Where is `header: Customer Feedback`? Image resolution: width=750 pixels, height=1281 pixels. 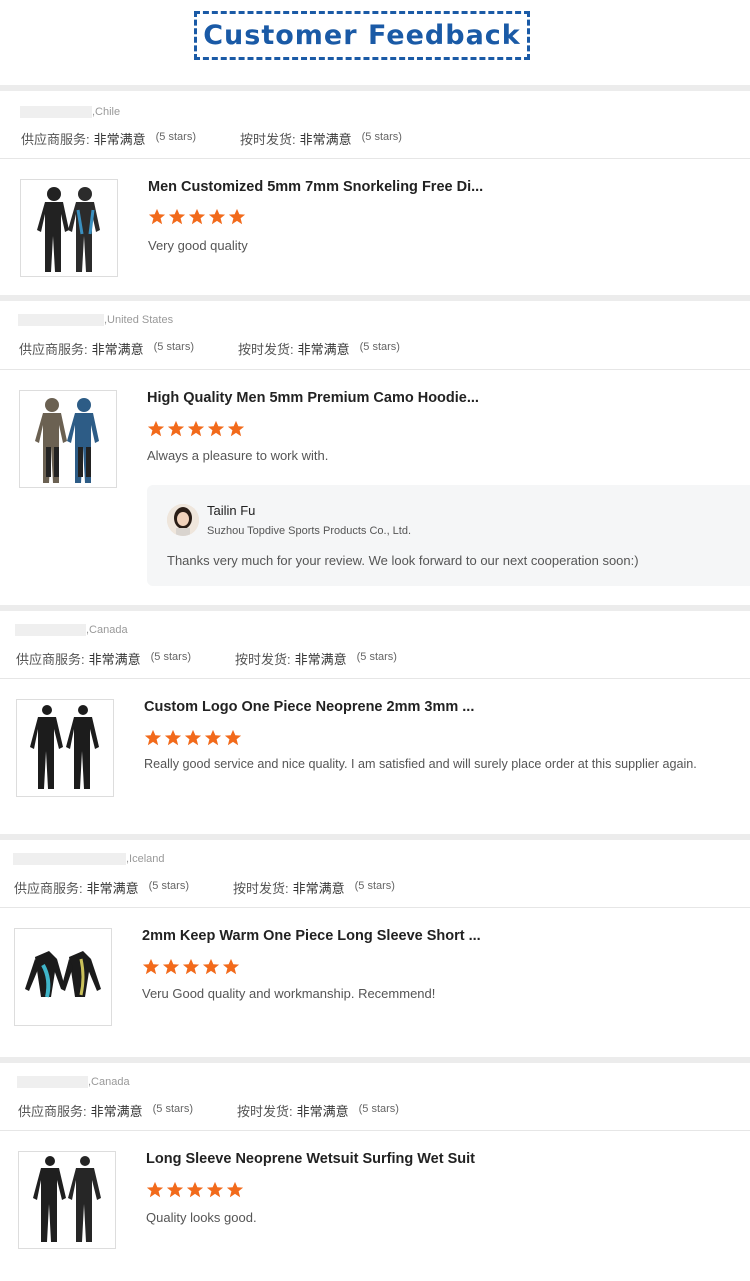 header: Customer Feedback is located at coordinates (375, 42).